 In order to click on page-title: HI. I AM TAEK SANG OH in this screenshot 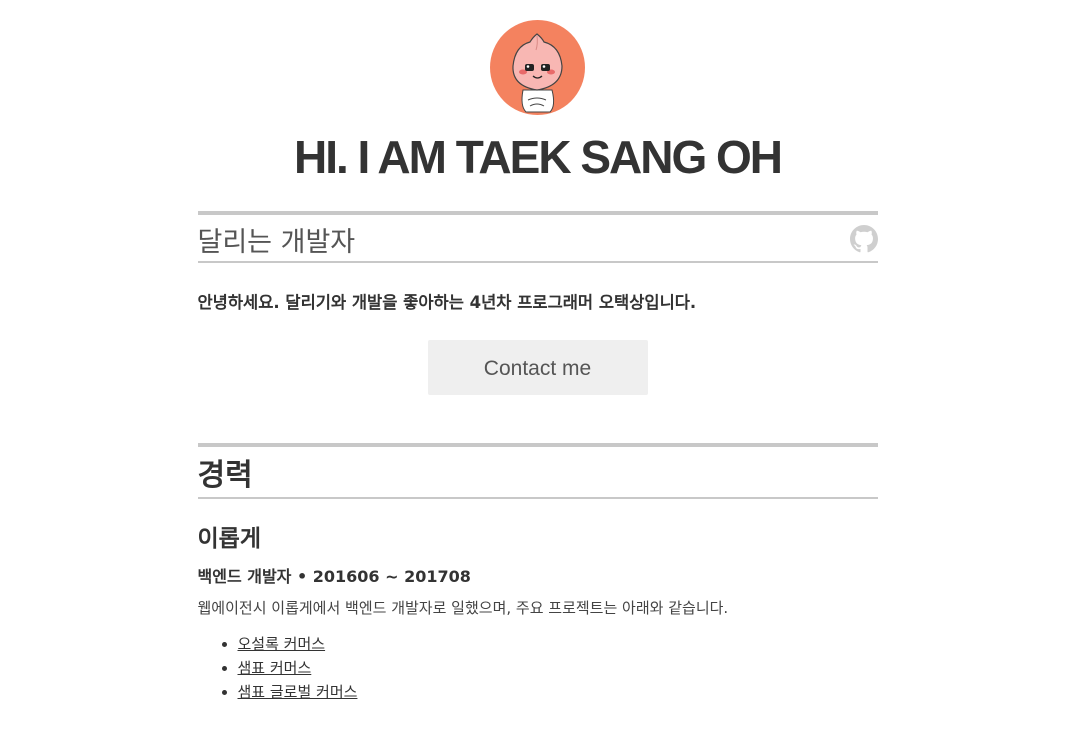, I will do `click(538, 157)`.